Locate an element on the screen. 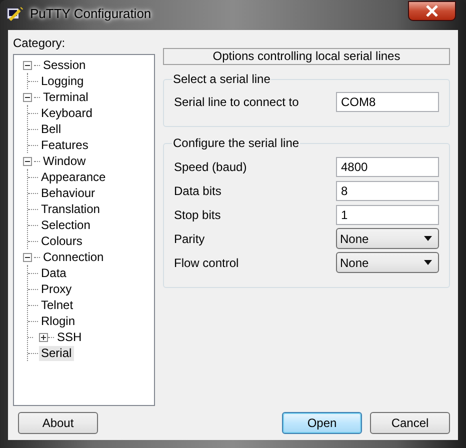 Image resolution: width=466 pixels, height=448 pixels. field-label: Serial line to connect to is located at coordinates (236, 102).